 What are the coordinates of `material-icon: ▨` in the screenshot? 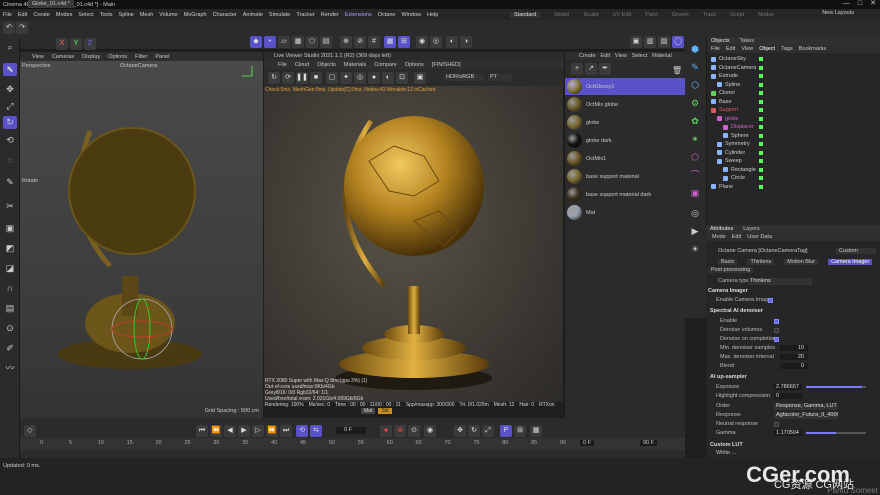 It's located at (664, 42).